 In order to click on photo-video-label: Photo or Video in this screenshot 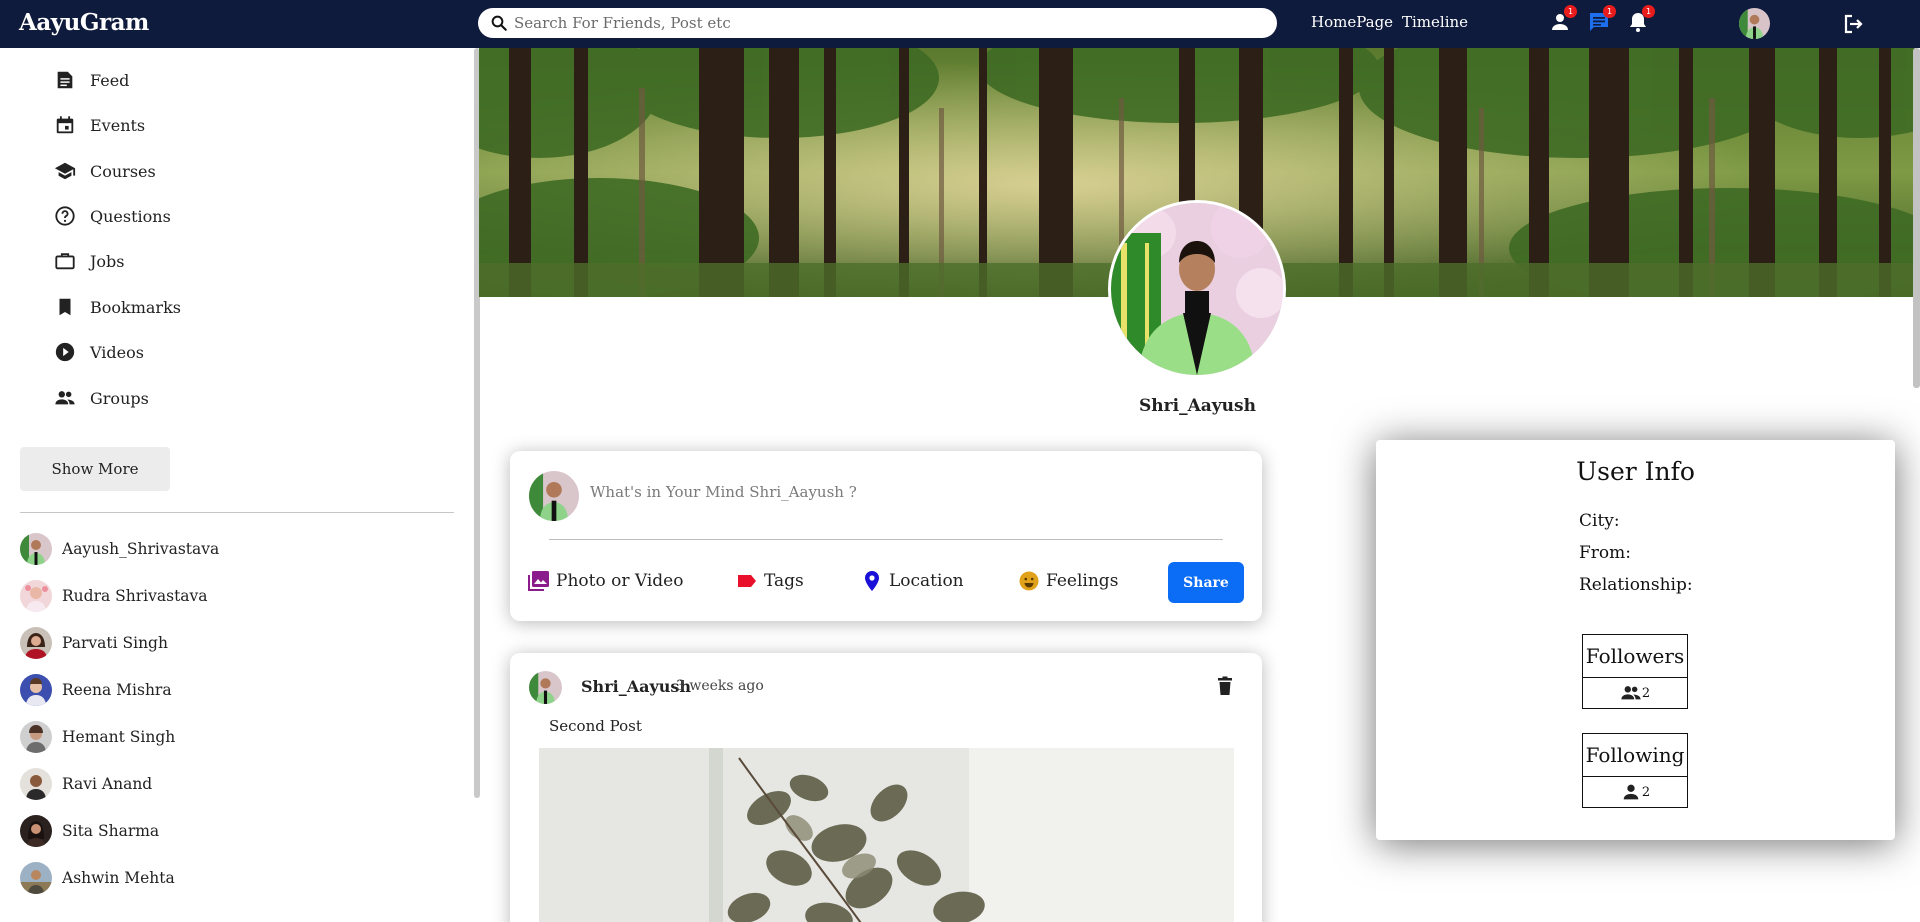, I will do `click(620, 581)`.